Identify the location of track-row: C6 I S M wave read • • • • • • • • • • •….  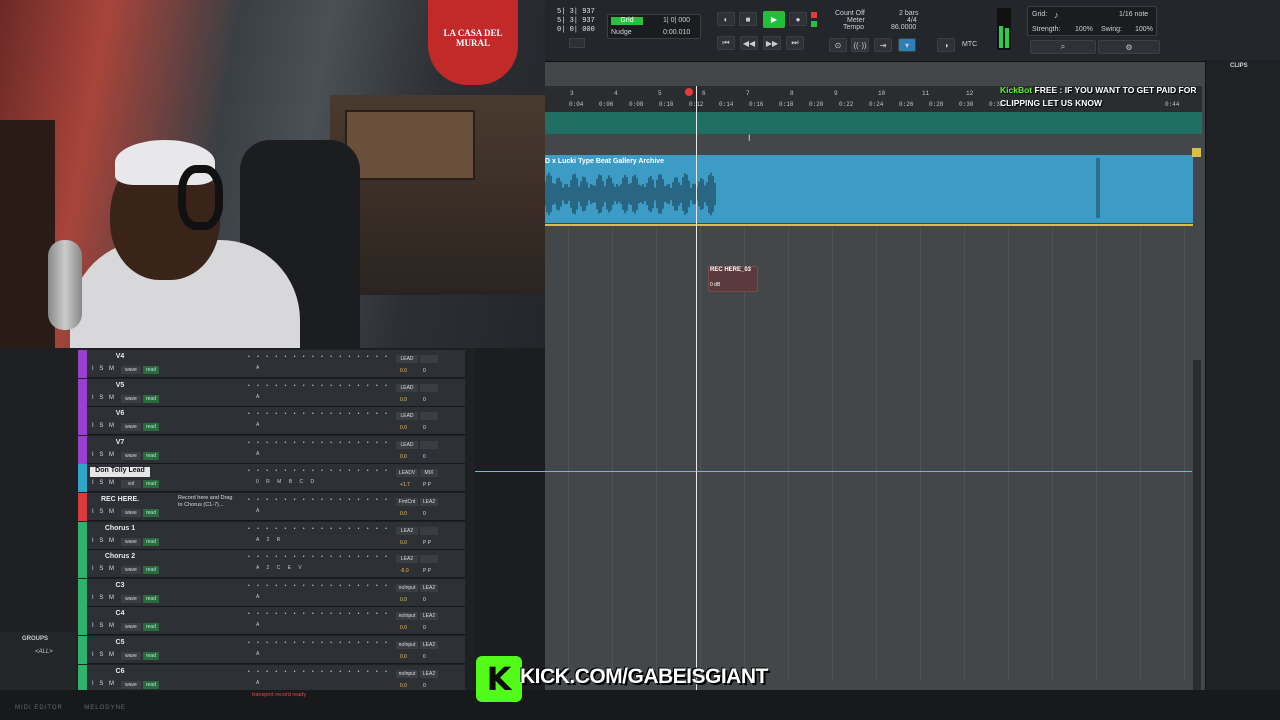
(271, 678).